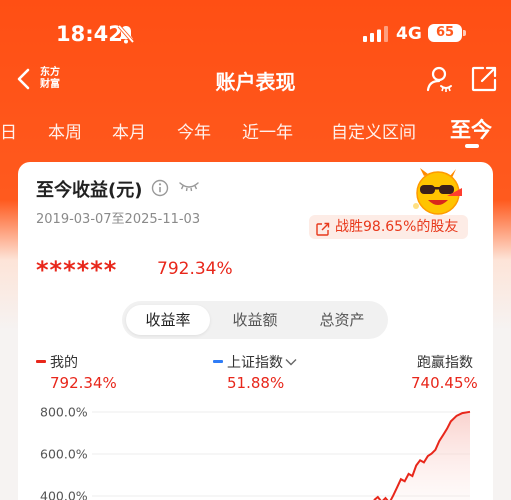 The image size is (511, 500). What do you see at coordinates (218, 361) in the screenshot?
I see `legend-index-swatch` at bounding box center [218, 361].